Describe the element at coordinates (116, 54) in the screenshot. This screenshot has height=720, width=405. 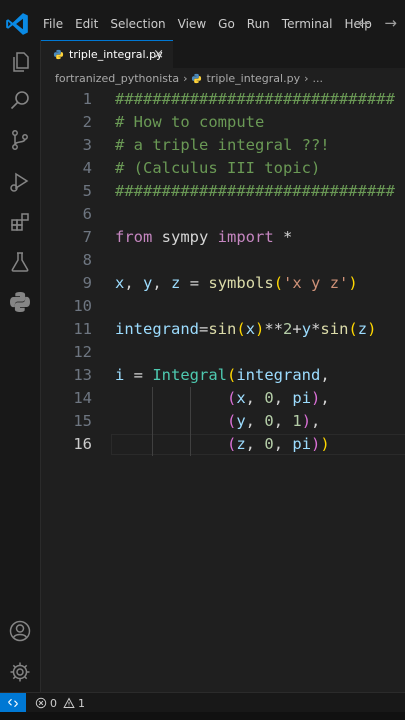
I see `tab-label: triple_integral.py` at that location.